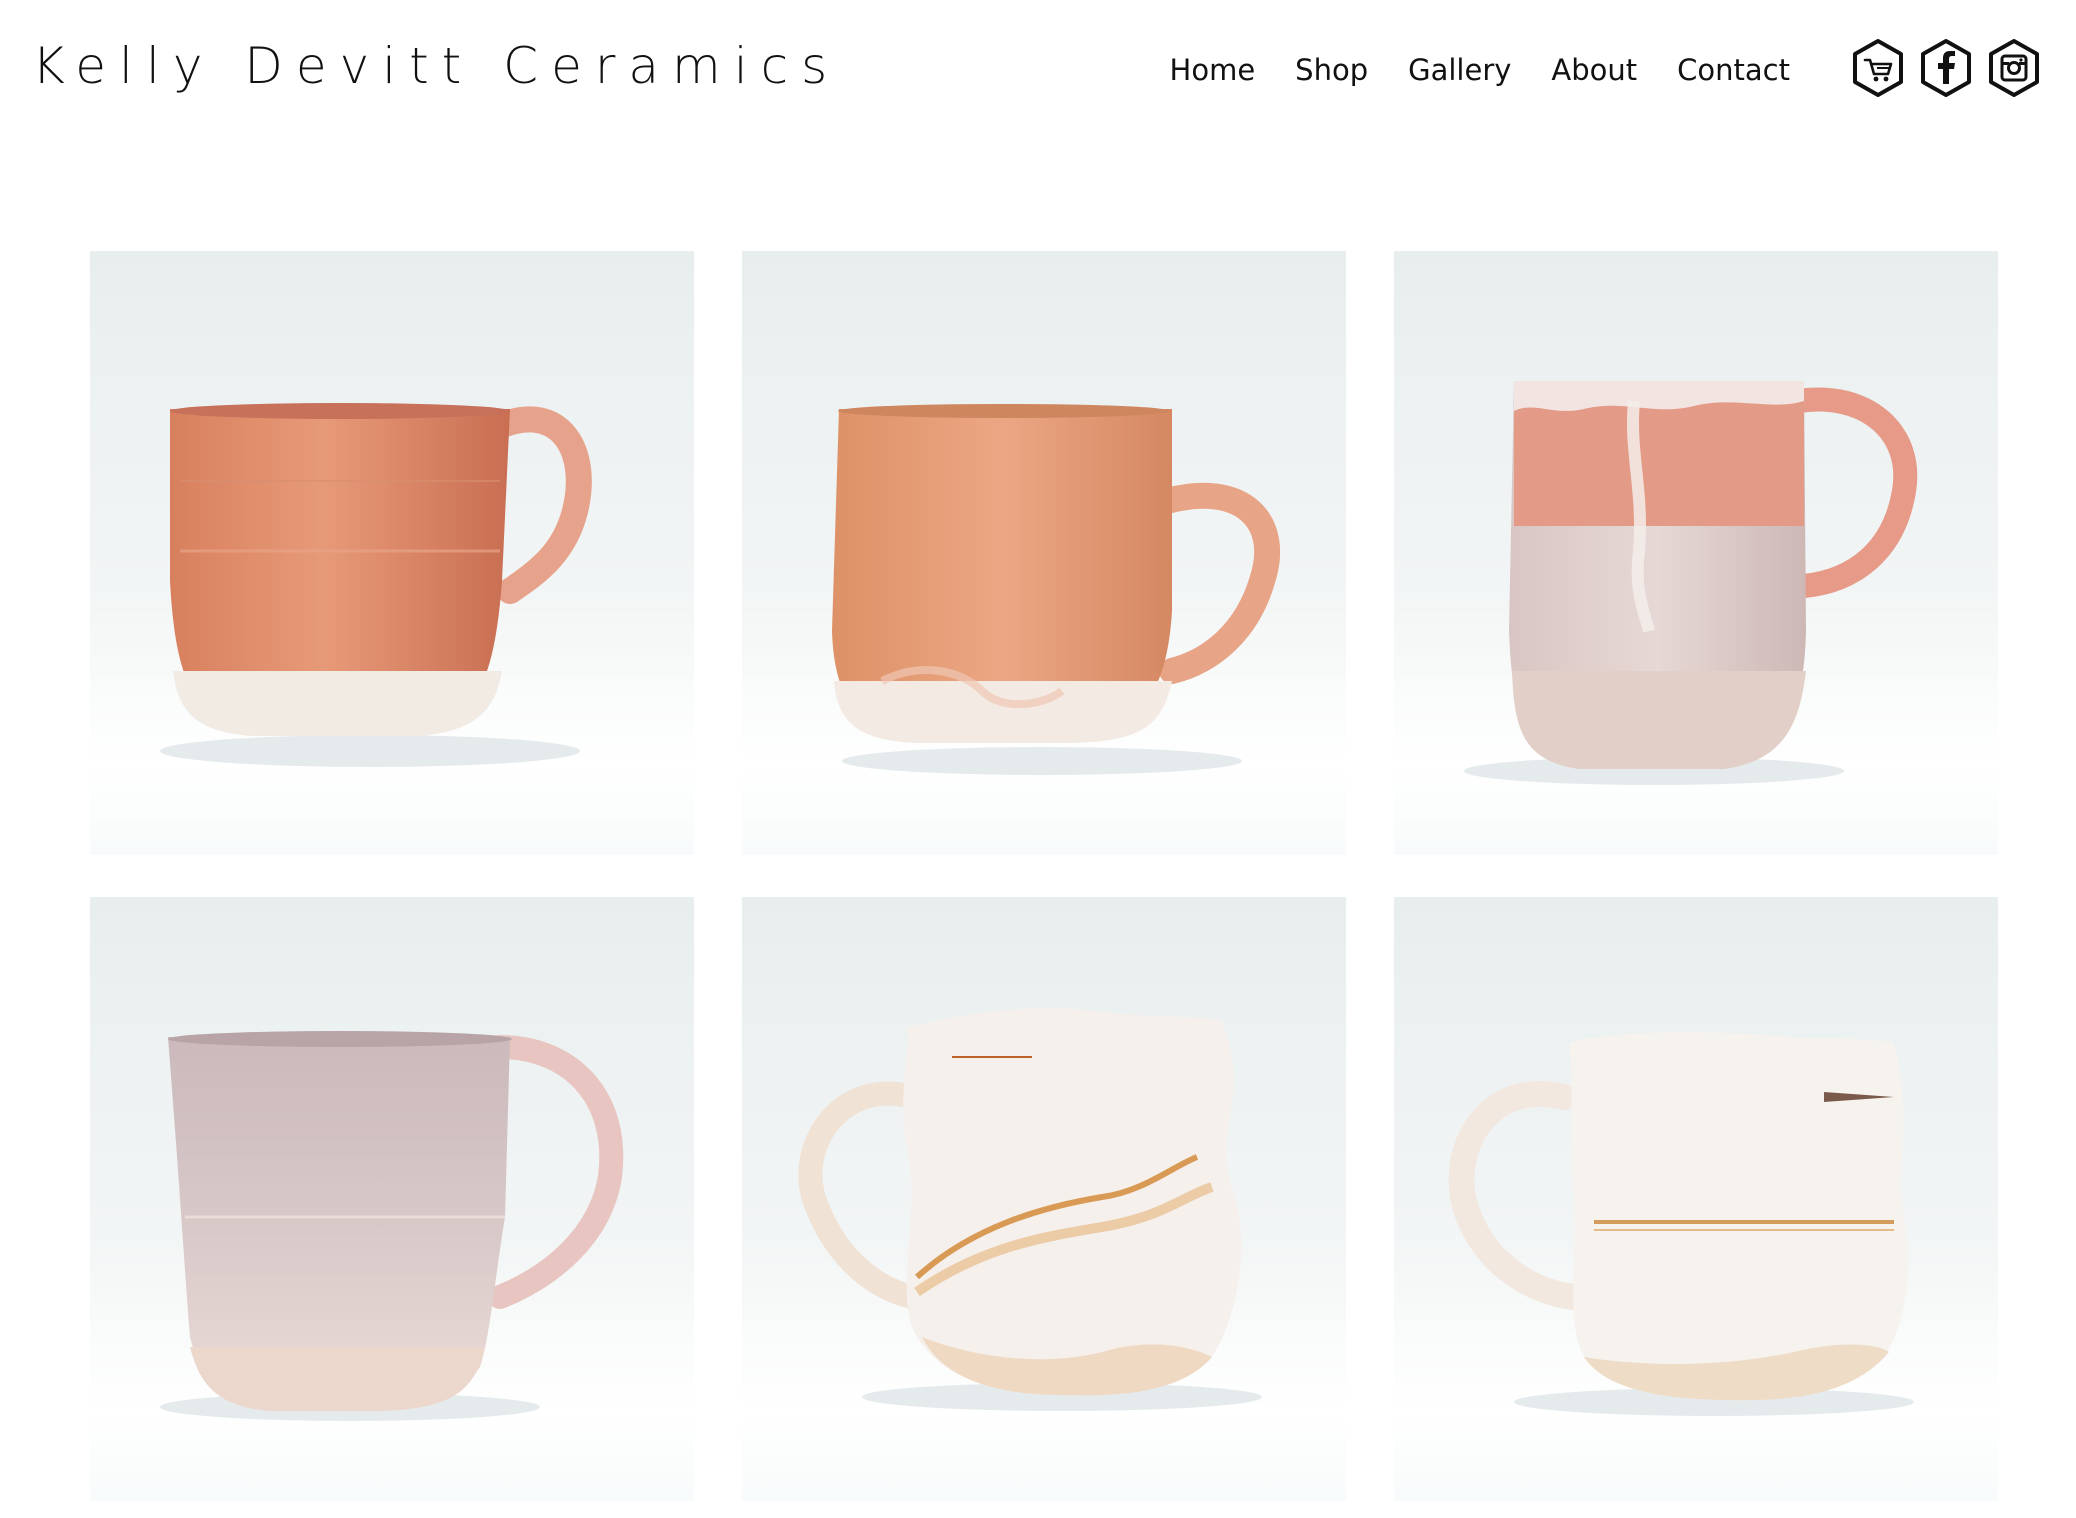 This screenshot has width=2076, height=1518. Describe the element at coordinates (1878, 68) in the screenshot. I see `cart-icon` at that location.